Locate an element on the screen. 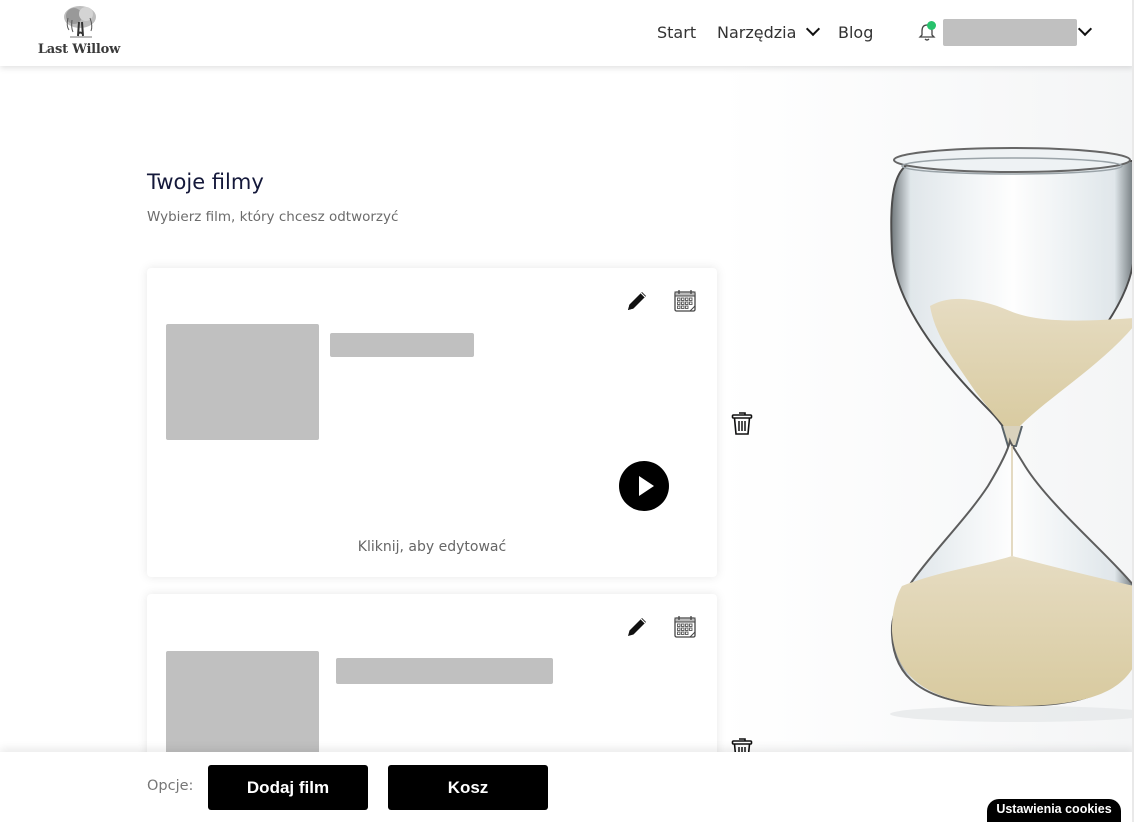 The image size is (1134, 822). notification-dot is located at coordinates (931, 25).